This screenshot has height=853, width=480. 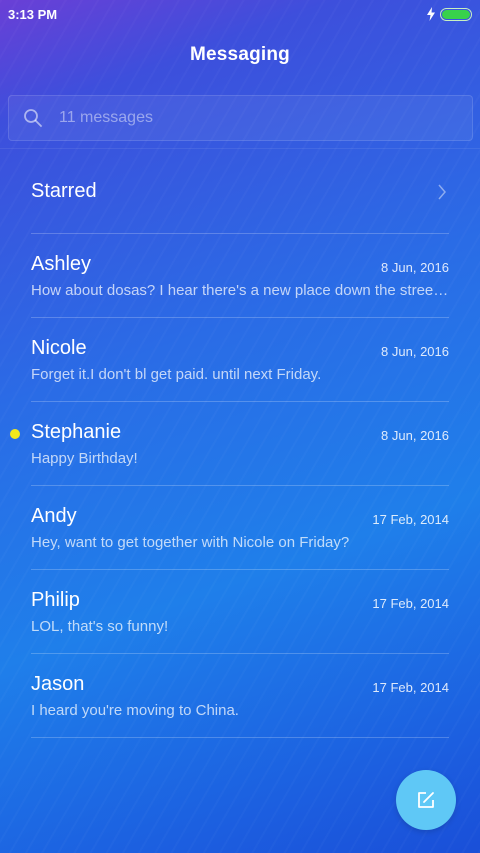 What do you see at coordinates (135, 710) in the screenshot?
I see `message-preview: I heard you're moving to China.` at bounding box center [135, 710].